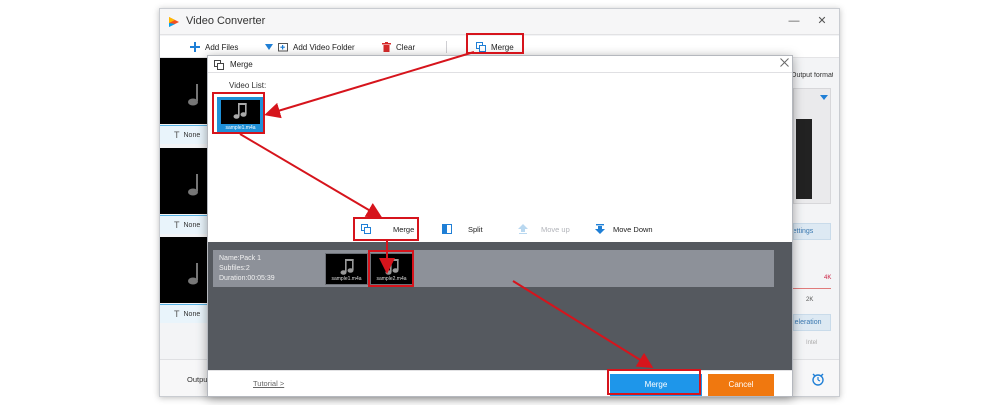 The image size is (1000, 405). Describe the element at coordinates (226, 21) in the screenshot. I see `app-title: Video Converter` at that location.